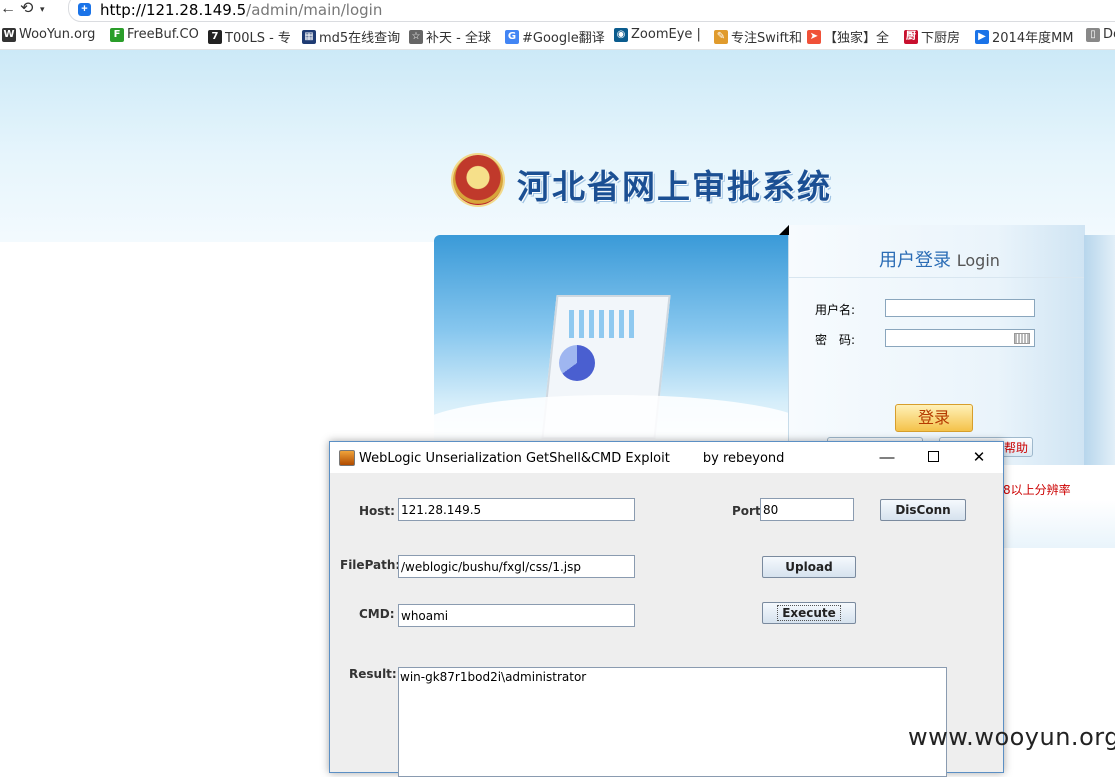  I want to click on cmd-input: whoami, so click(516, 615).